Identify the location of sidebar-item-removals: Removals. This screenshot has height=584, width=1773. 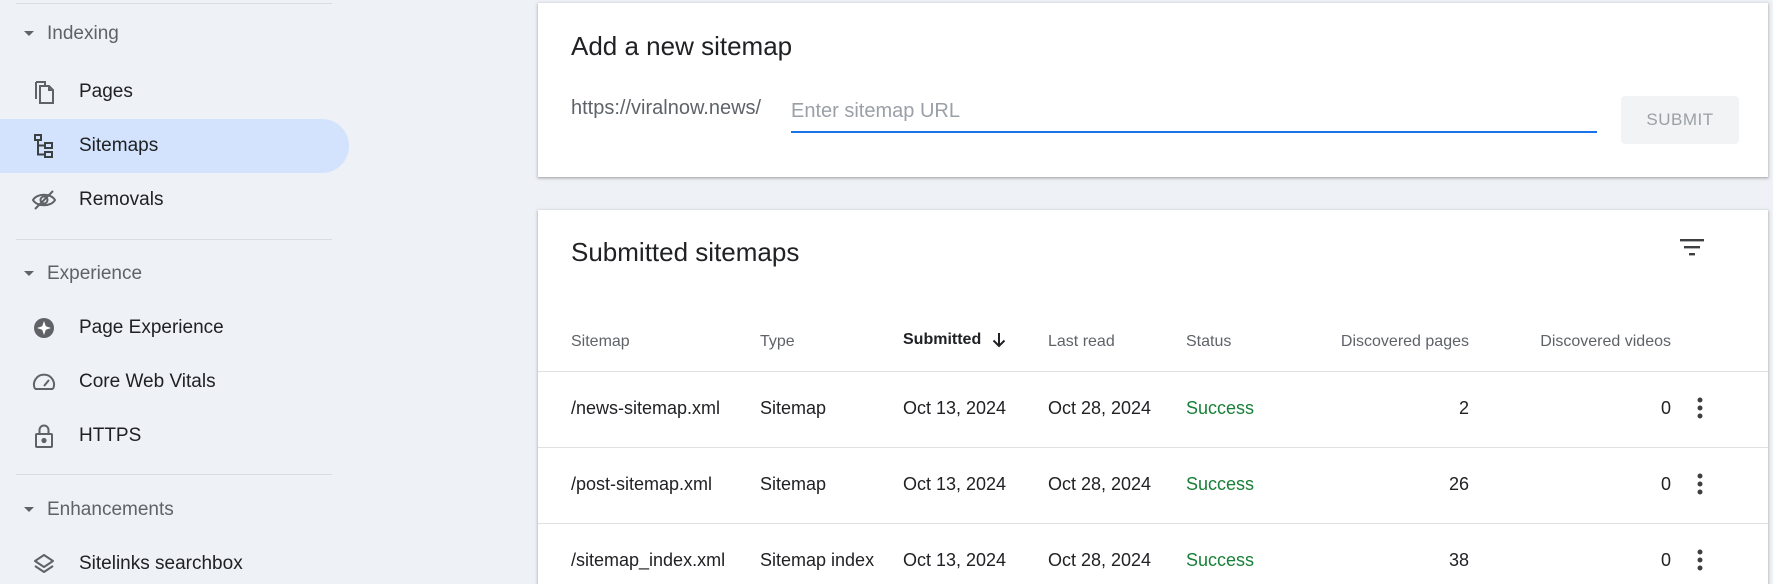
(174, 200).